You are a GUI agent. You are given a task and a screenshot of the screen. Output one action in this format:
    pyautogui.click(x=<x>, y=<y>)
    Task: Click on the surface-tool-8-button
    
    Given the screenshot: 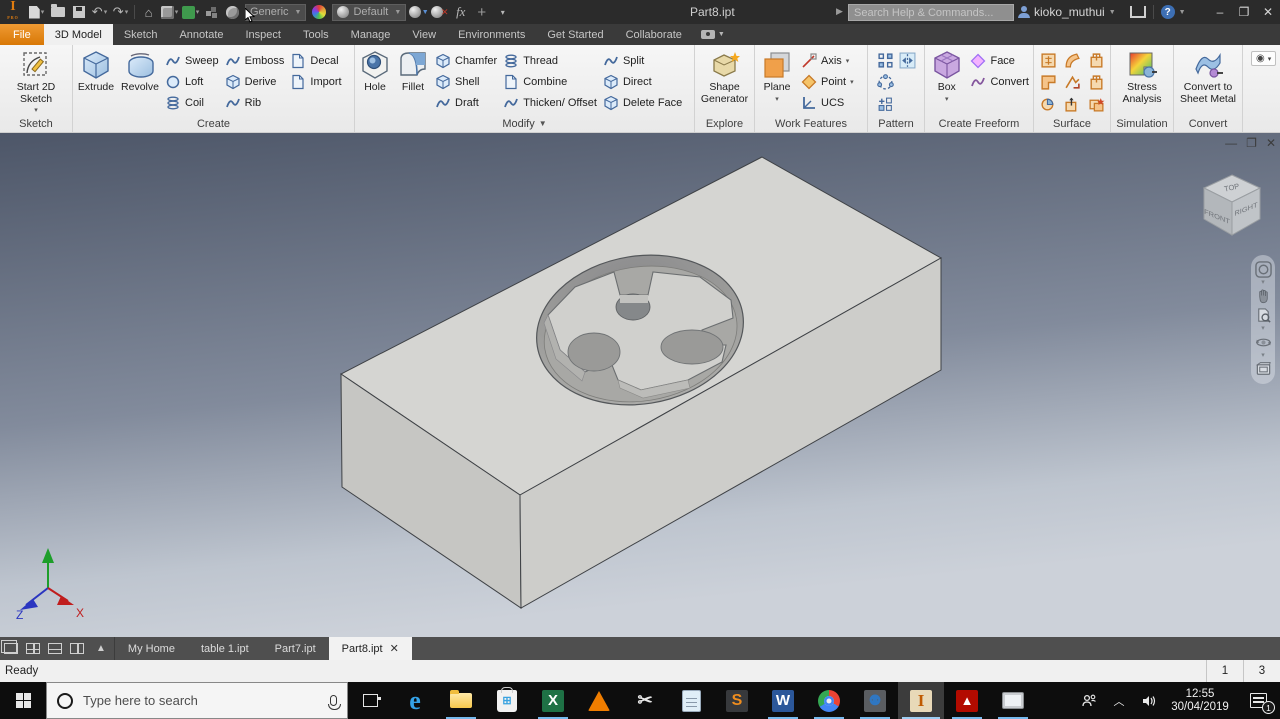 What is the action you would take?
    pyautogui.click(x=1072, y=104)
    